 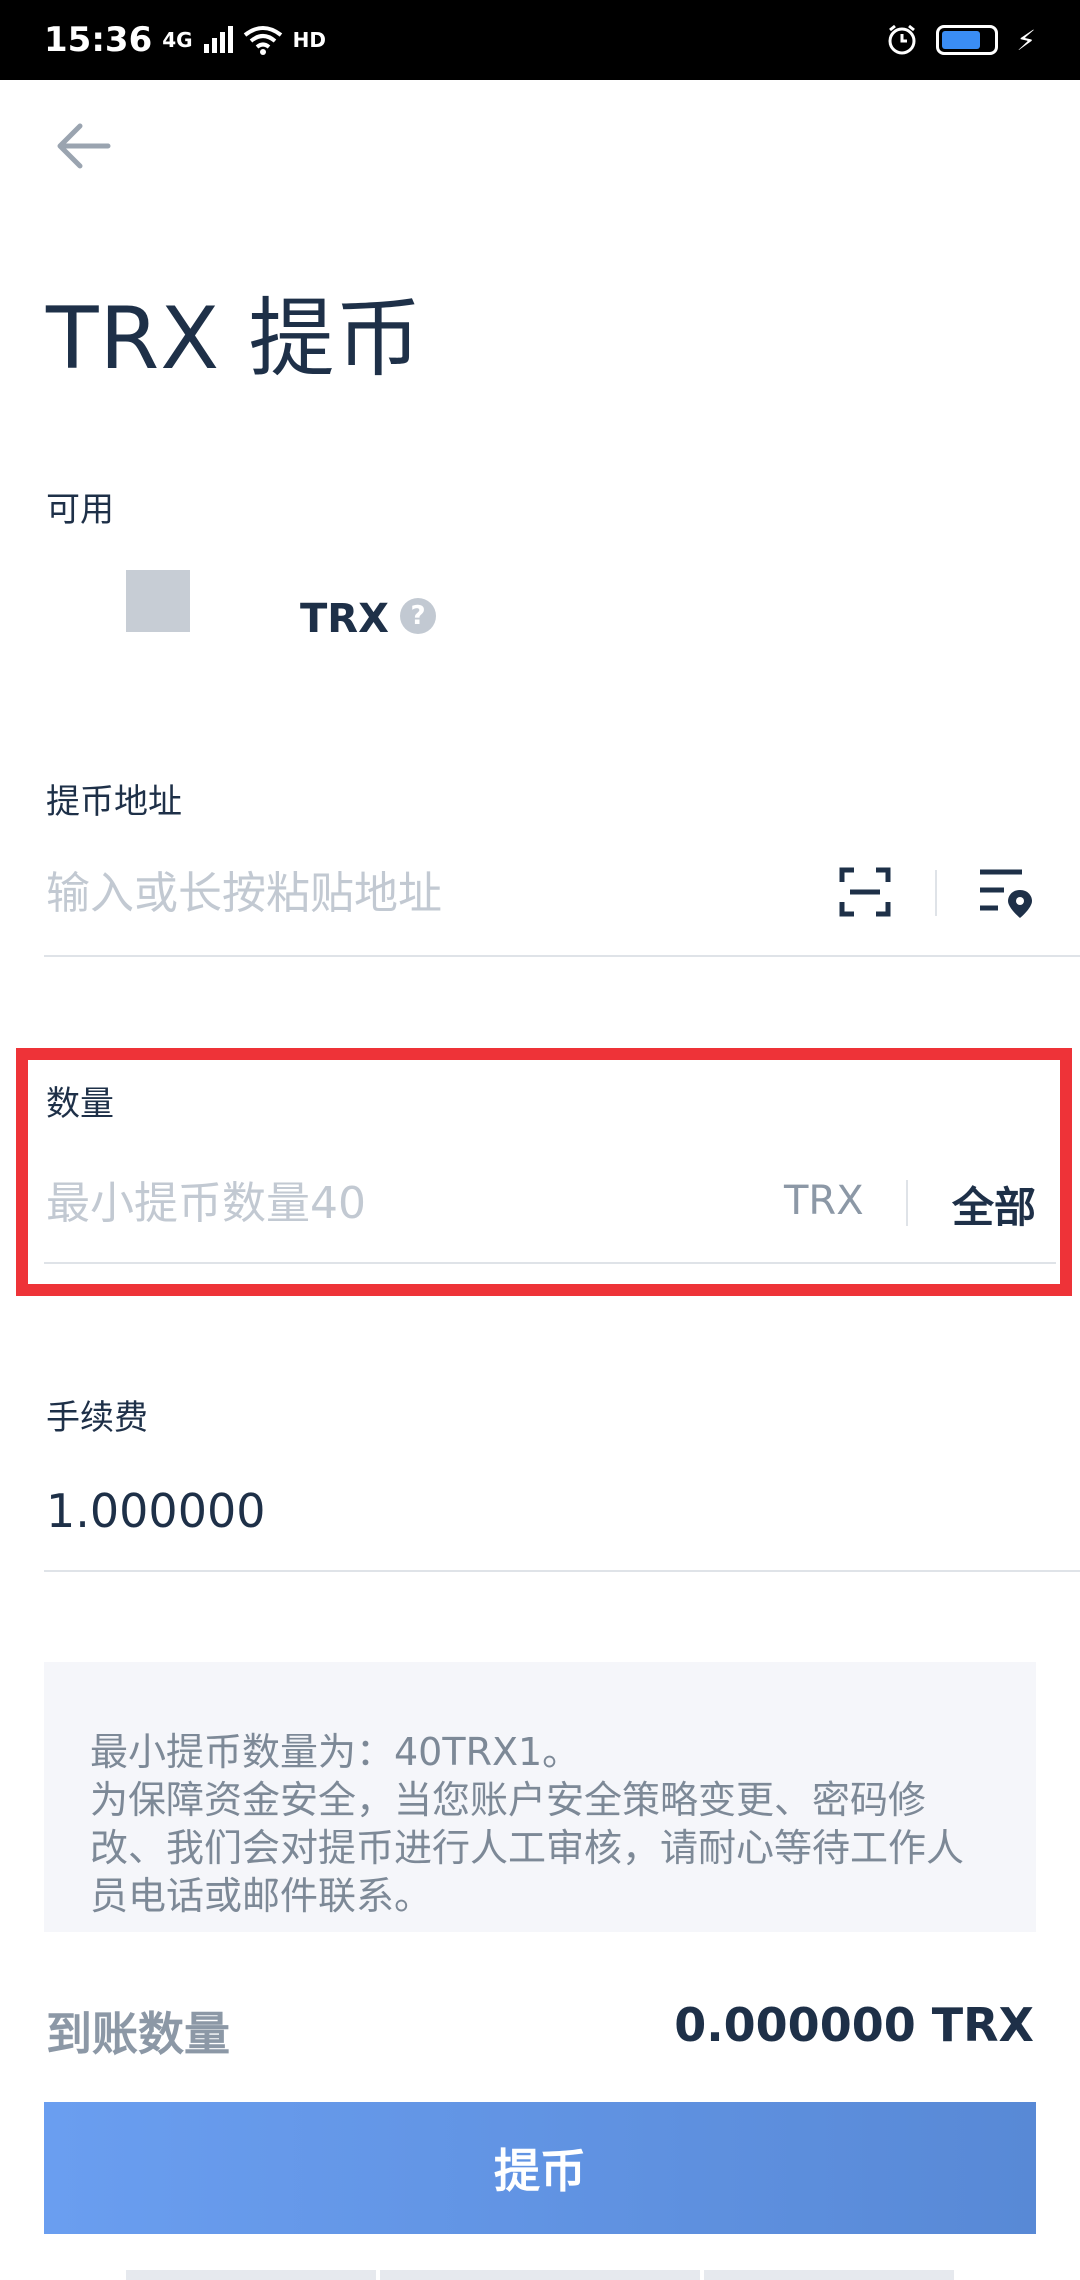 What do you see at coordinates (158, 601) in the screenshot?
I see `available-amount-mask` at bounding box center [158, 601].